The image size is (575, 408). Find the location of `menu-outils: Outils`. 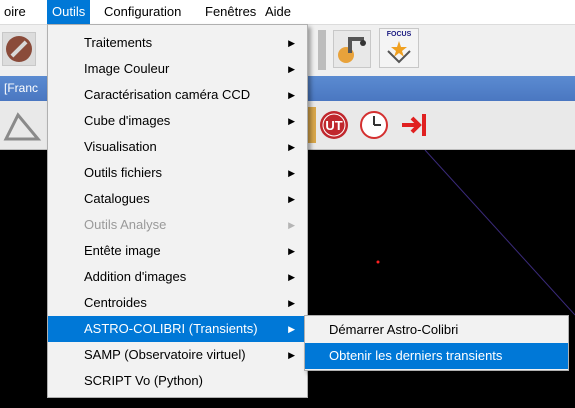

menu-outils: Outils is located at coordinates (69, 12).